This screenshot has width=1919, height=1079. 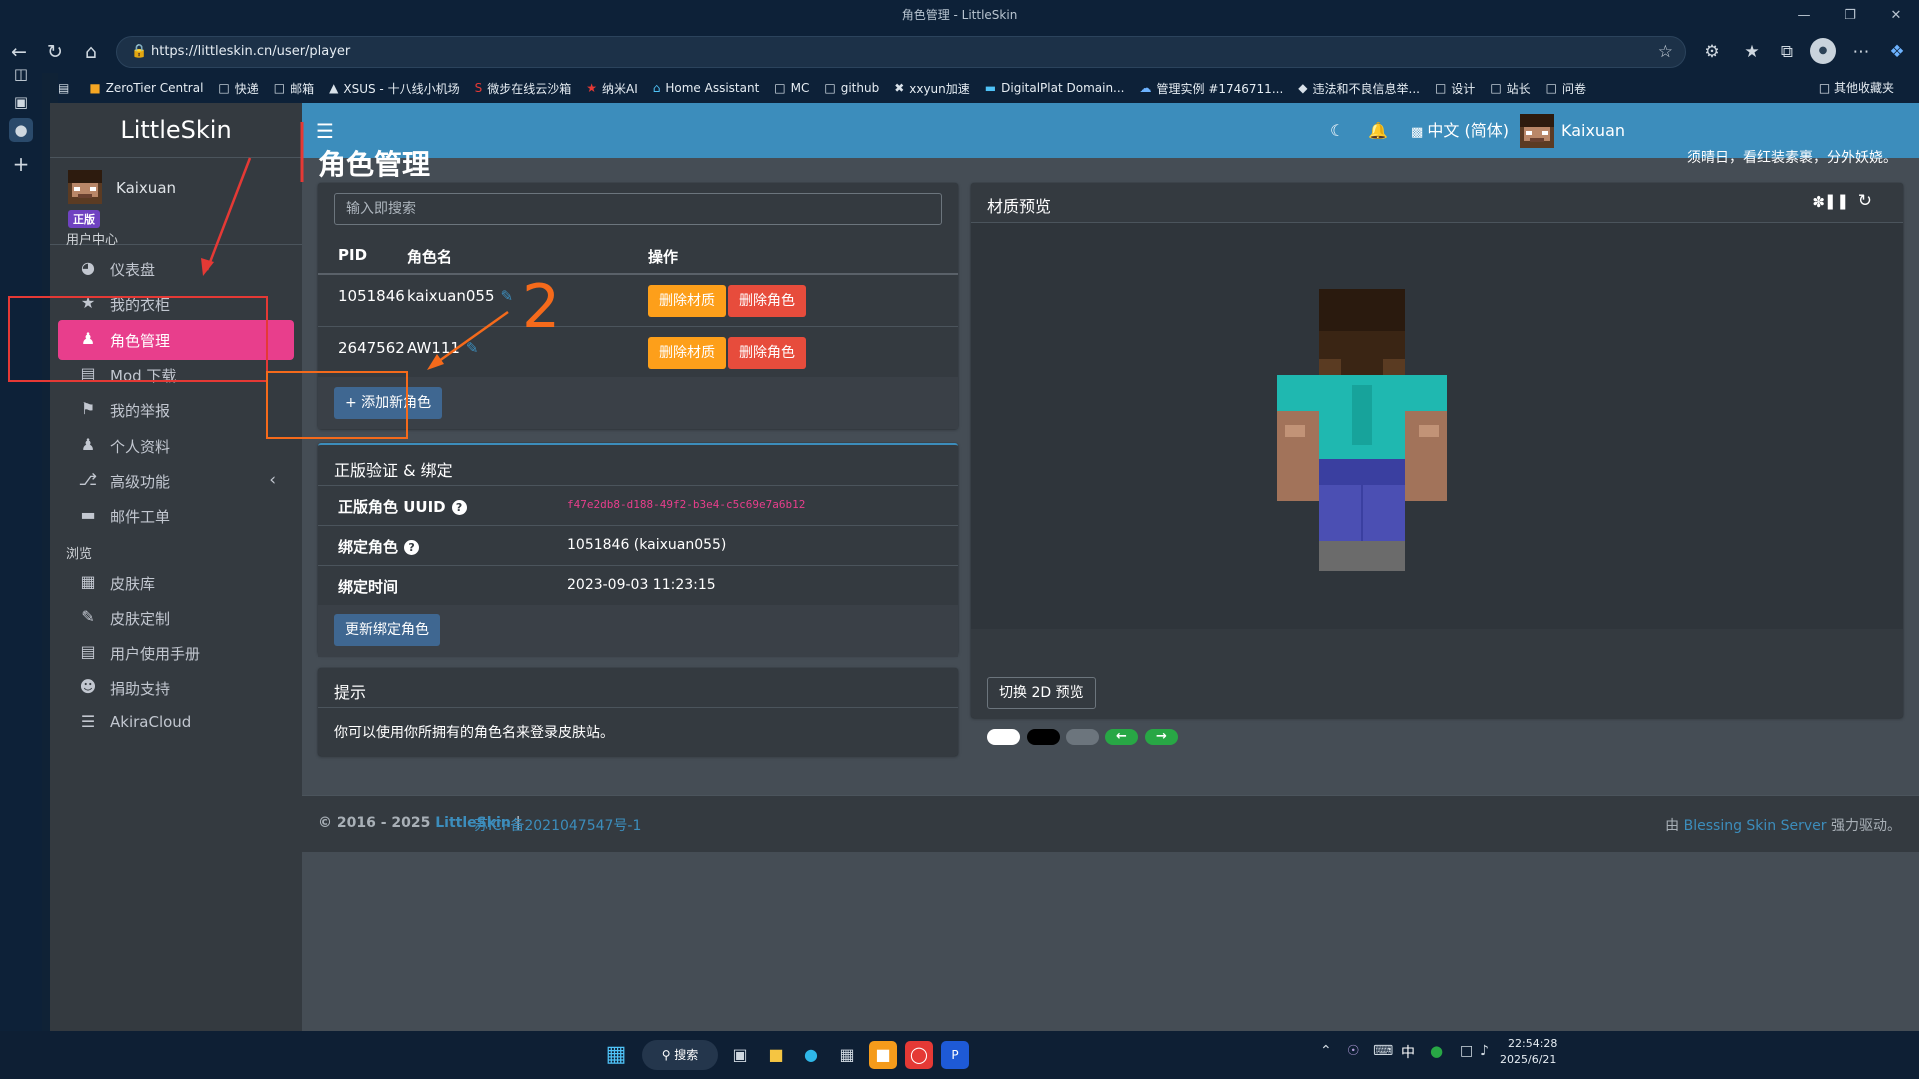 I want to click on annotation-red-arrow, so click(x=228, y=214).